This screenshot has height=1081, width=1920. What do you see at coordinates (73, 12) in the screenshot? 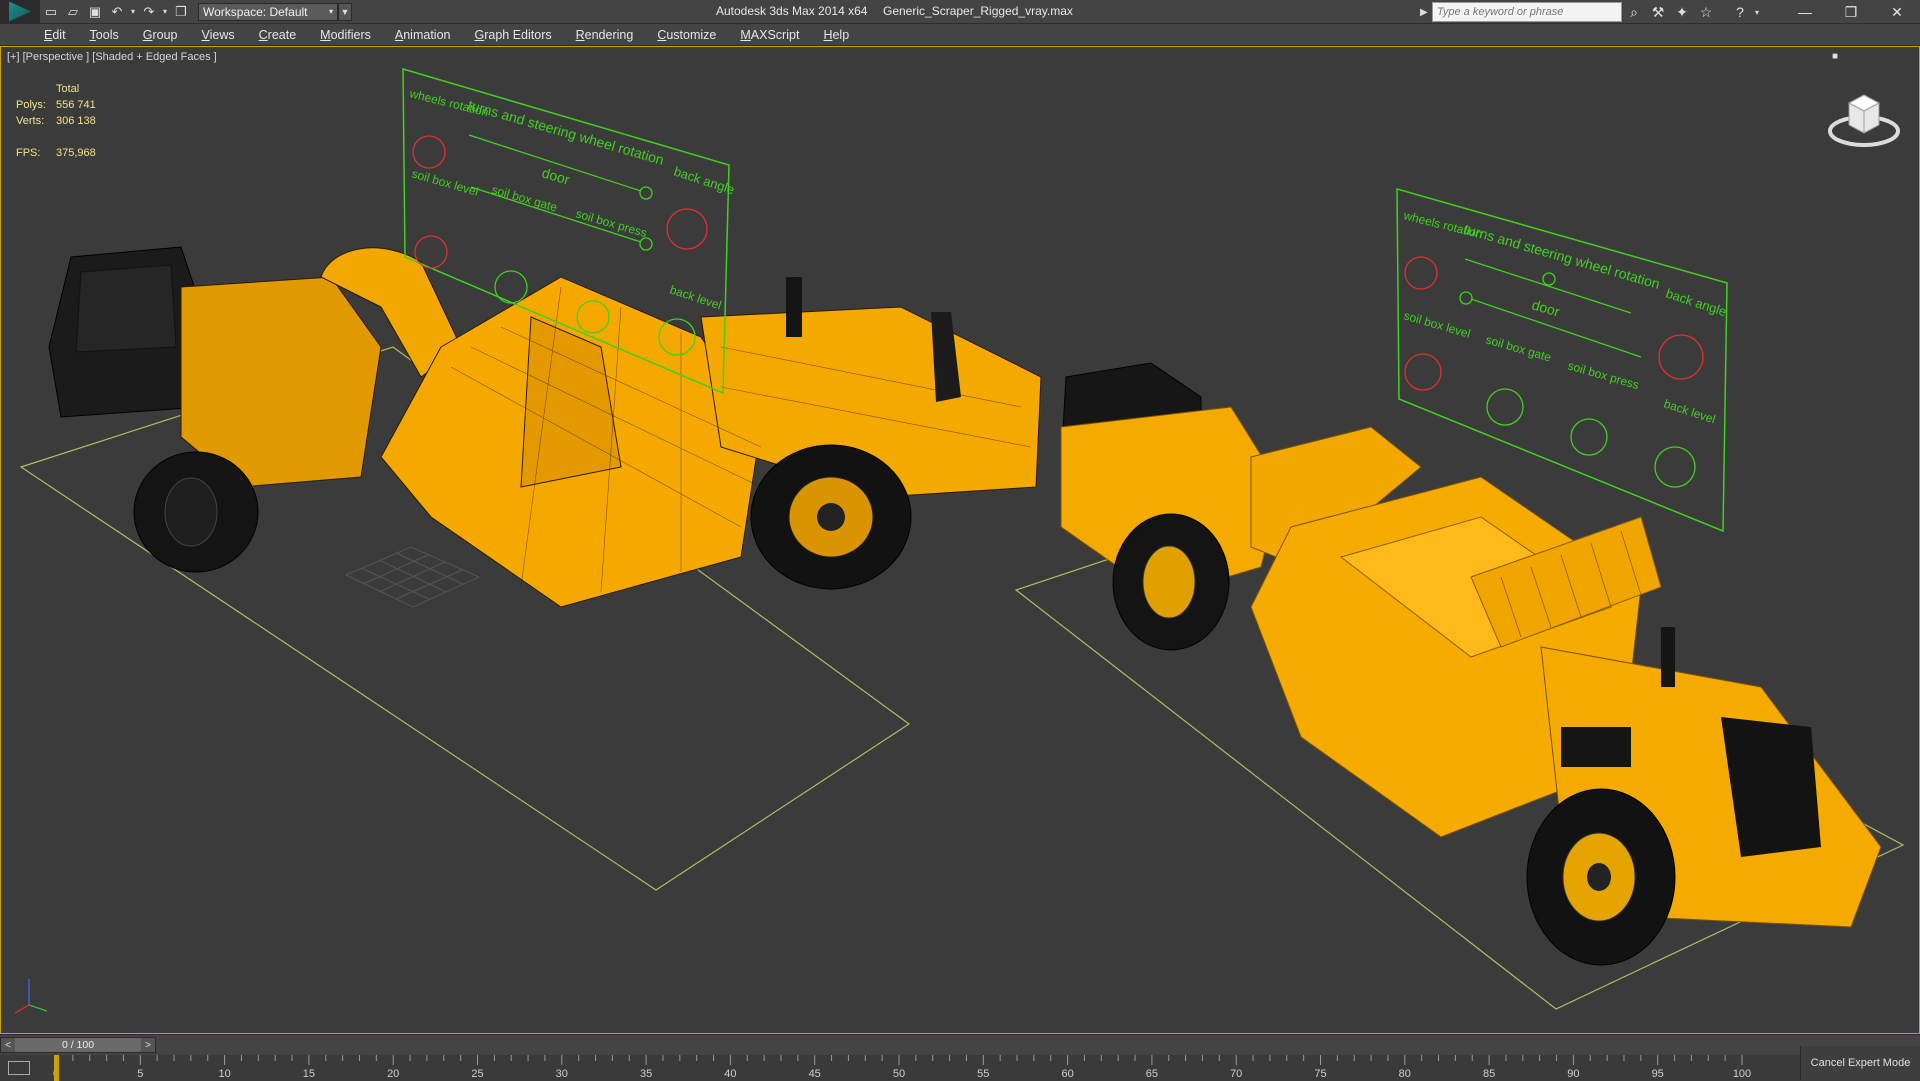
I see `open-file-icon: ▱` at bounding box center [73, 12].